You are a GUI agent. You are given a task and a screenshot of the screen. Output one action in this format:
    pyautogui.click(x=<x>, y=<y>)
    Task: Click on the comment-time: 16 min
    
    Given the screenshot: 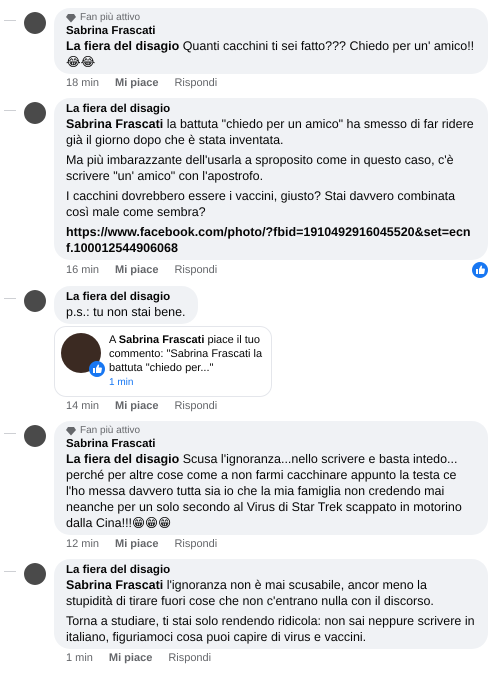 What is the action you would take?
    pyautogui.click(x=83, y=270)
    